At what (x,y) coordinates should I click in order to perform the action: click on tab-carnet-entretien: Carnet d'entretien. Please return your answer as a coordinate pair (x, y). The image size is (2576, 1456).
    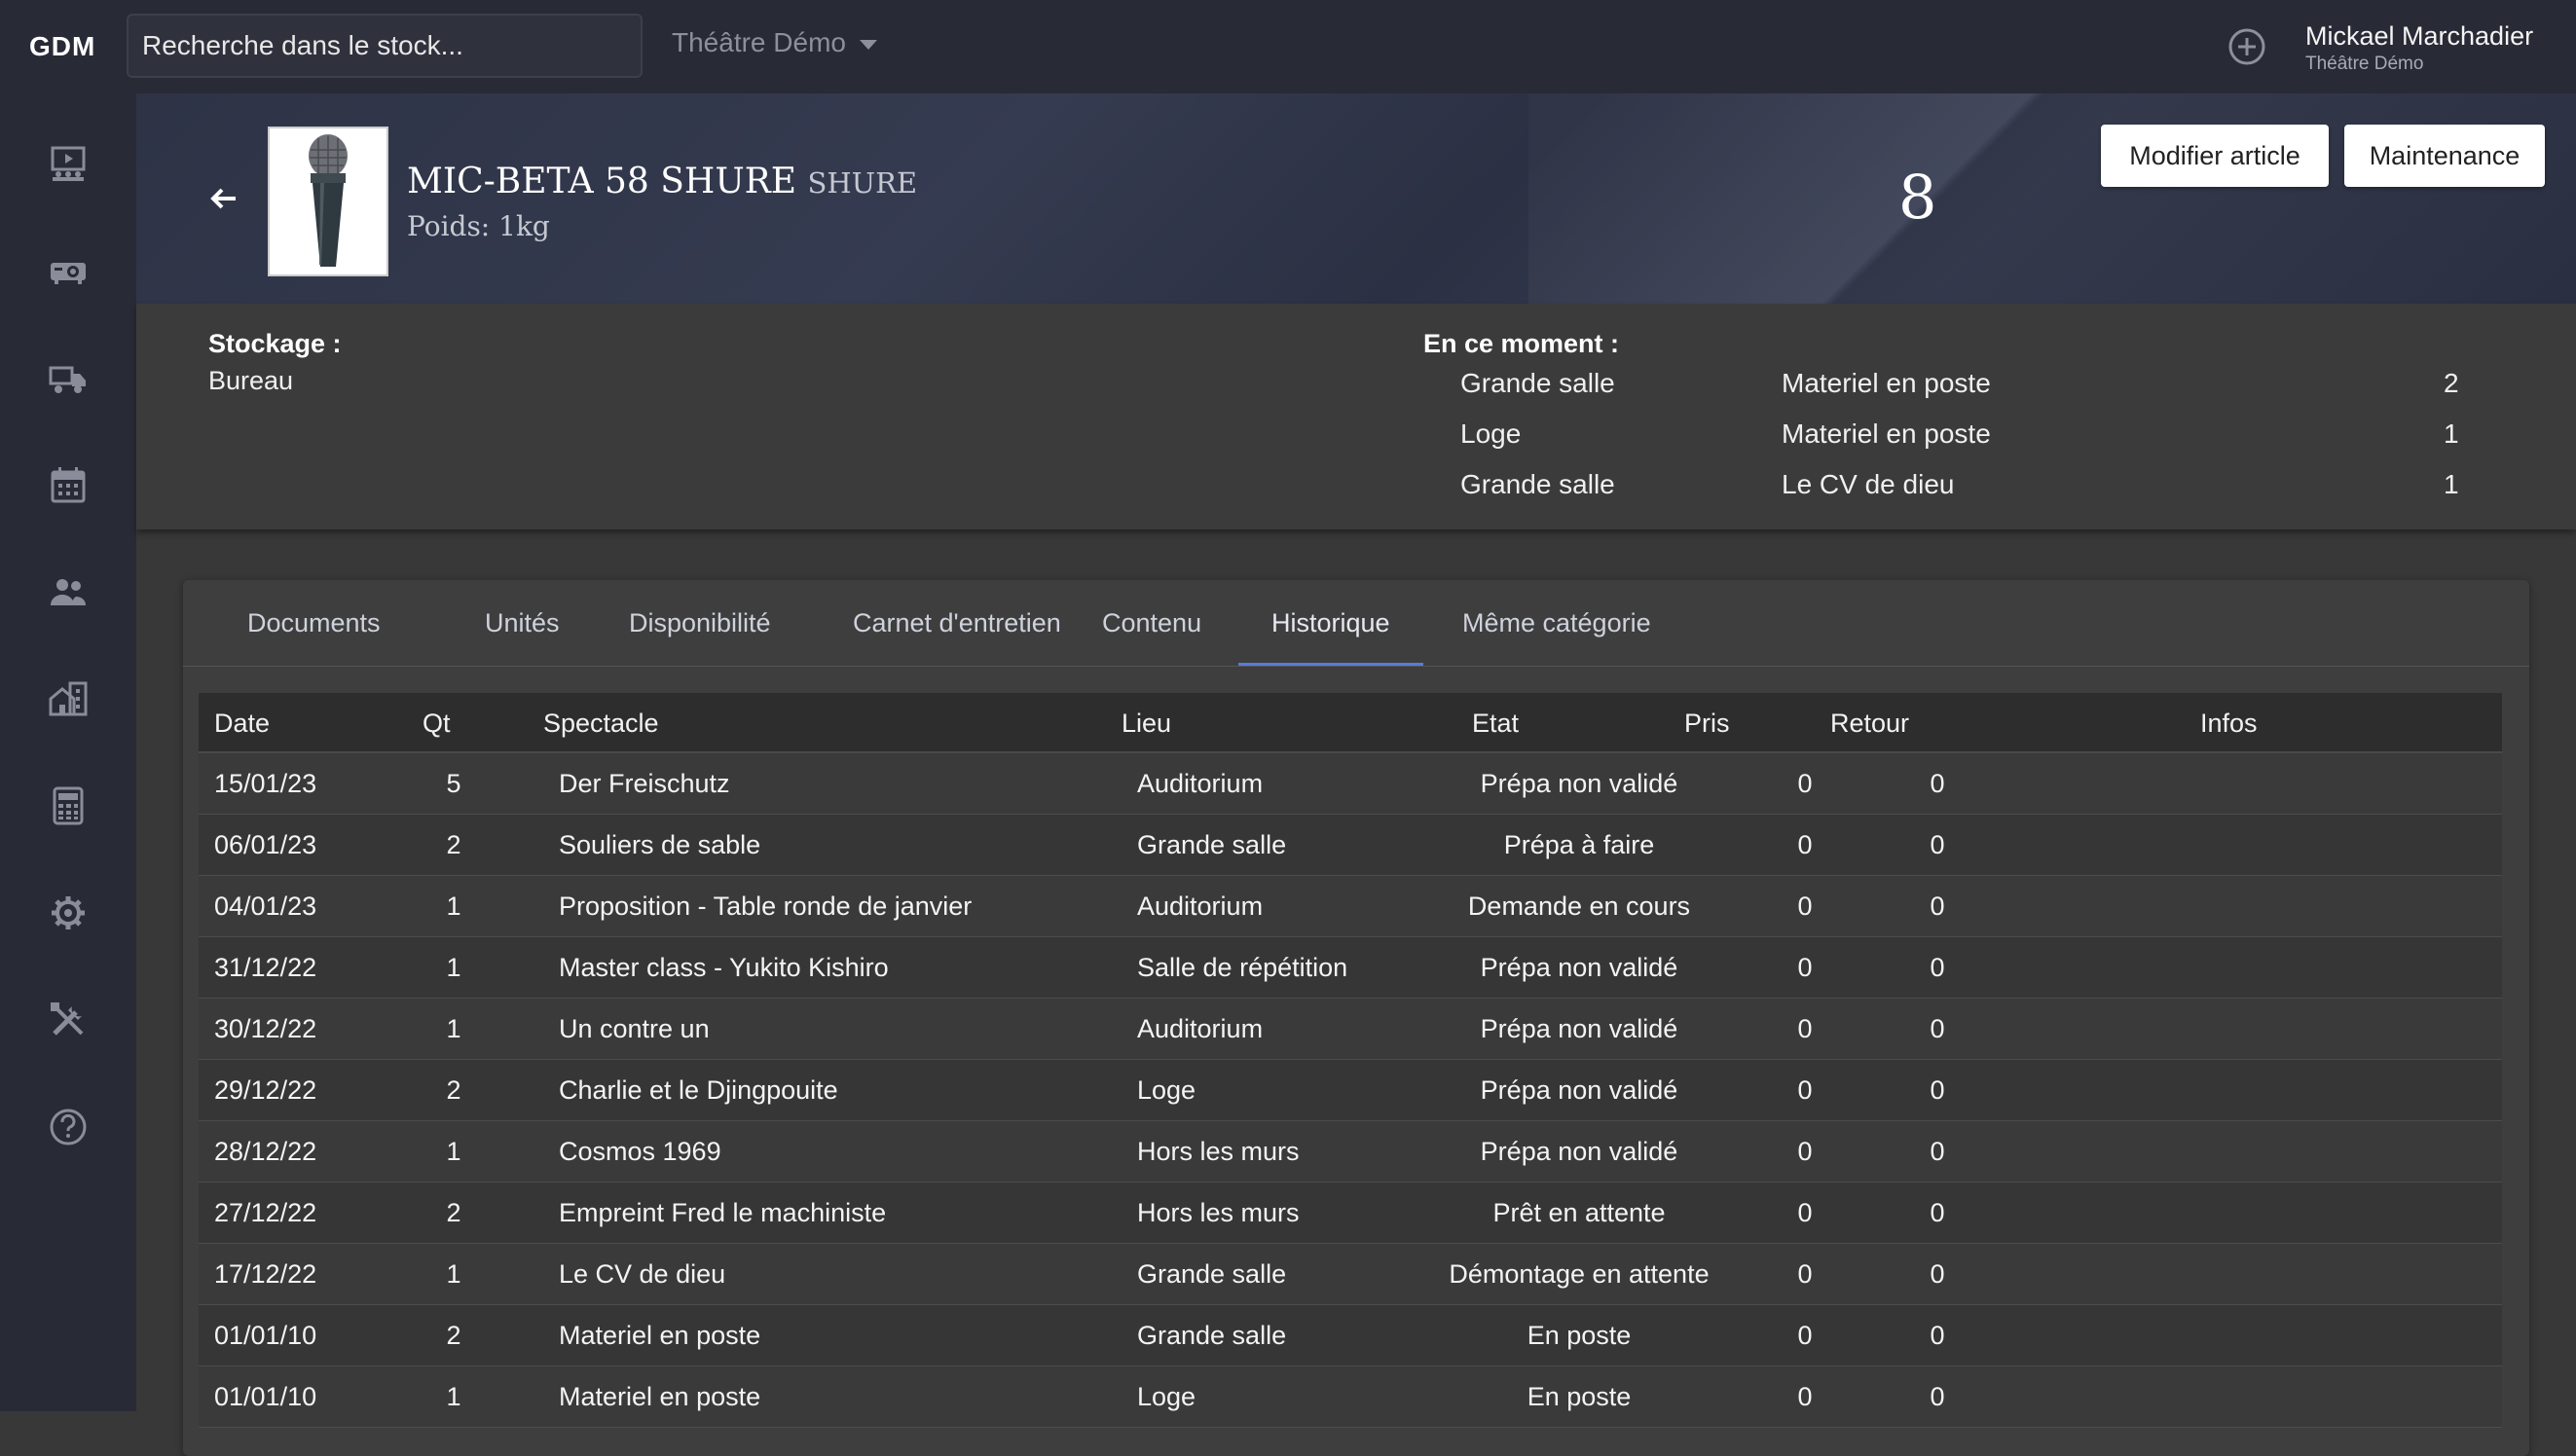
    Looking at the image, I should click on (957, 623).